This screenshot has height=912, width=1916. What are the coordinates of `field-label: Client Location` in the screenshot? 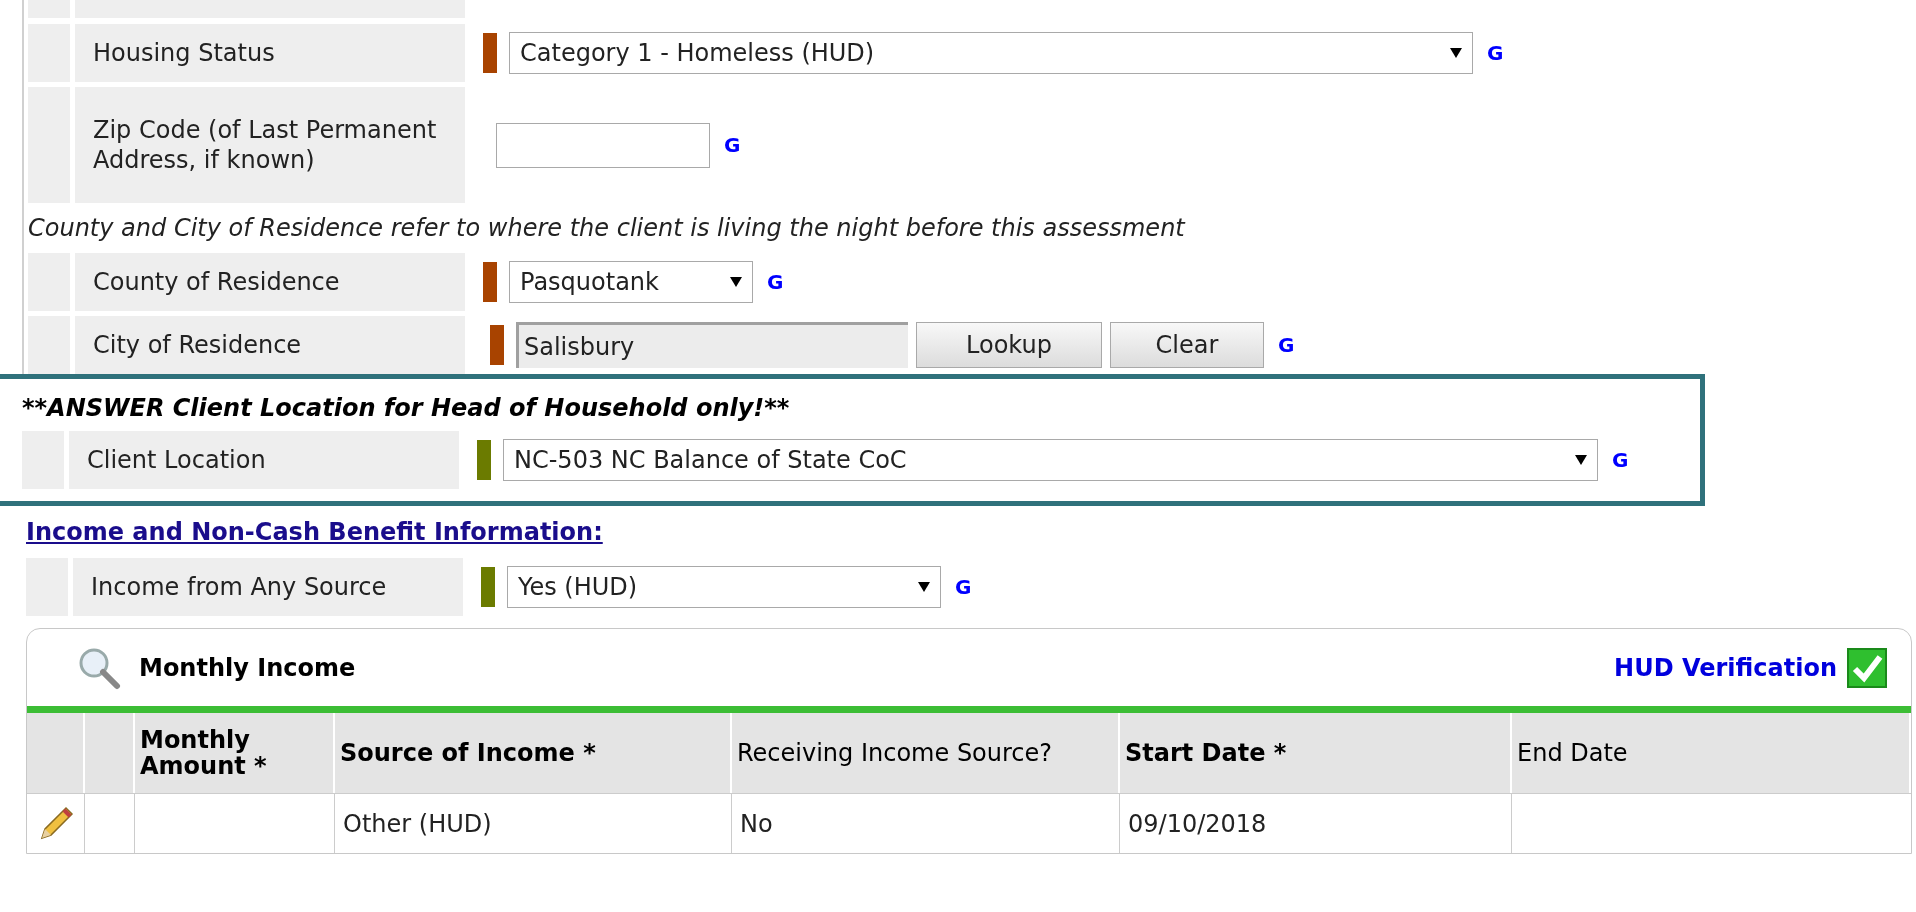 It's located at (264, 460).